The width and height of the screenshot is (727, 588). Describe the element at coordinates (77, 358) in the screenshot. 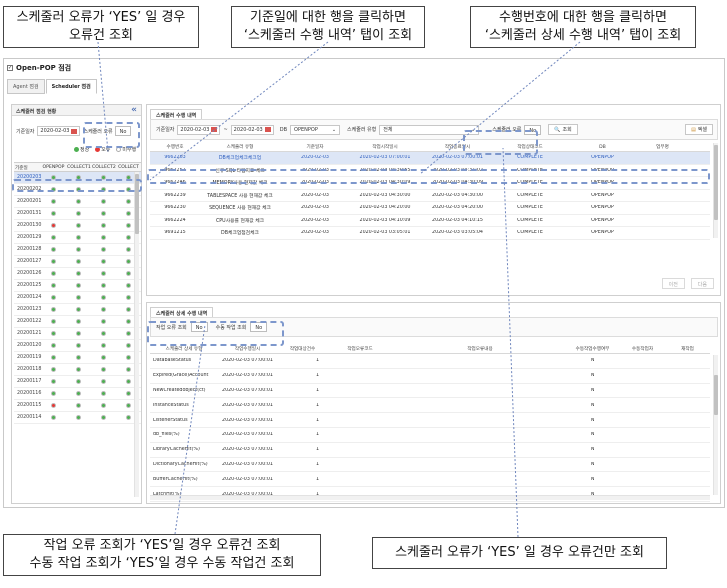

I see `status-row: 20200119` at that location.